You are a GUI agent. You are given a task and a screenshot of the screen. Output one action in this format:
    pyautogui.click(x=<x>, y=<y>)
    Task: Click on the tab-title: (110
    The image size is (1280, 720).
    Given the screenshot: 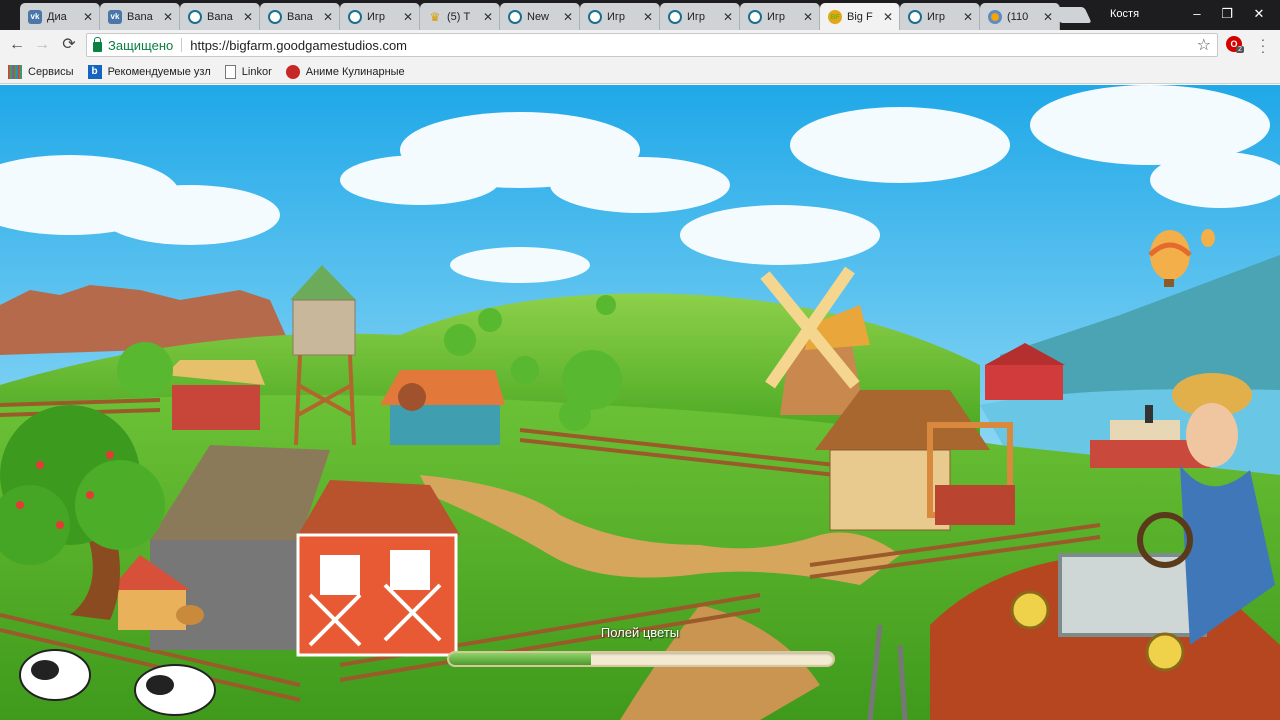 What is the action you would take?
    pyautogui.click(x=1018, y=16)
    